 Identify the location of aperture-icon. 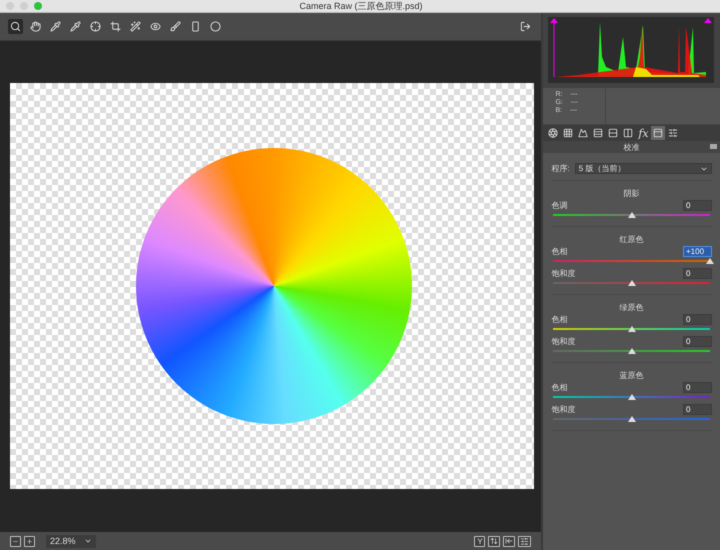
(553, 133).